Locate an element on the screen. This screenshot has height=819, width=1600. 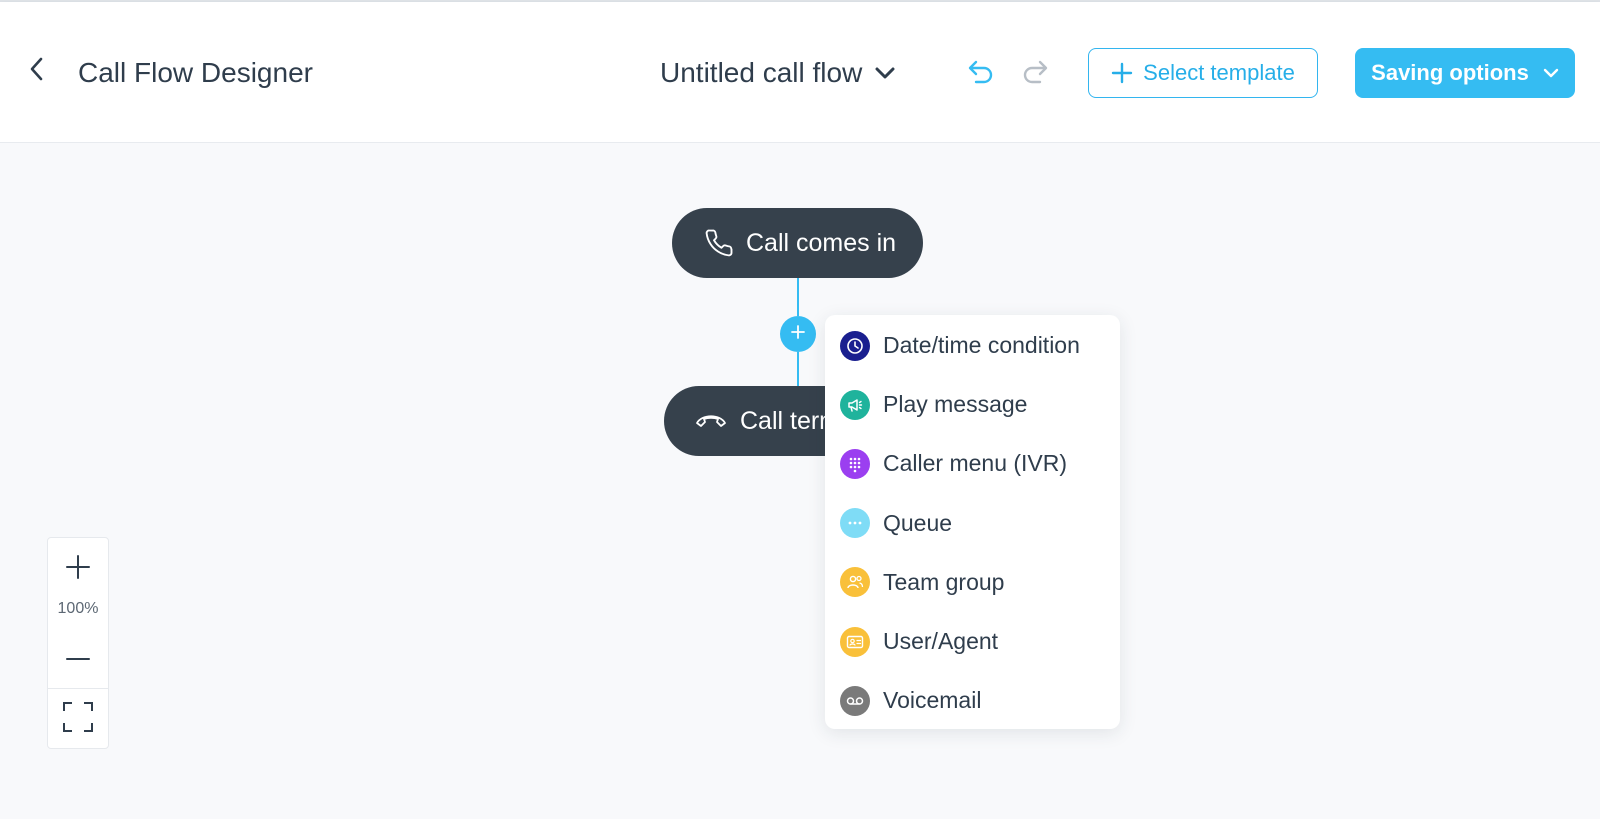
redo-icon is located at coordinates (1035, 73).